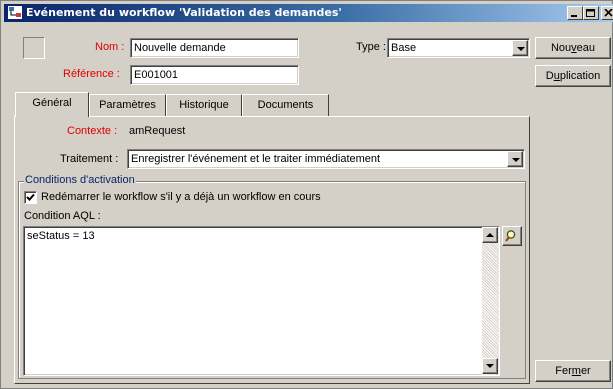 This screenshot has height=389, width=613. Describe the element at coordinates (573, 48) in the screenshot. I see `new-button: Nouveau` at that location.